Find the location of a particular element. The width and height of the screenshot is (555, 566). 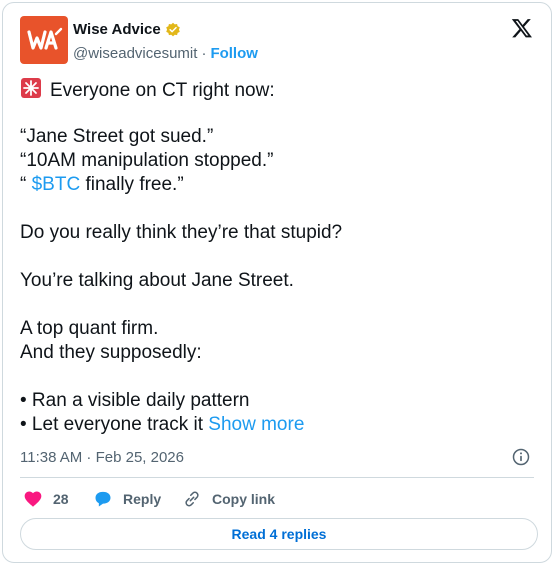

handle-row: @wiseadvicesumit · Follow is located at coordinates (165, 53).